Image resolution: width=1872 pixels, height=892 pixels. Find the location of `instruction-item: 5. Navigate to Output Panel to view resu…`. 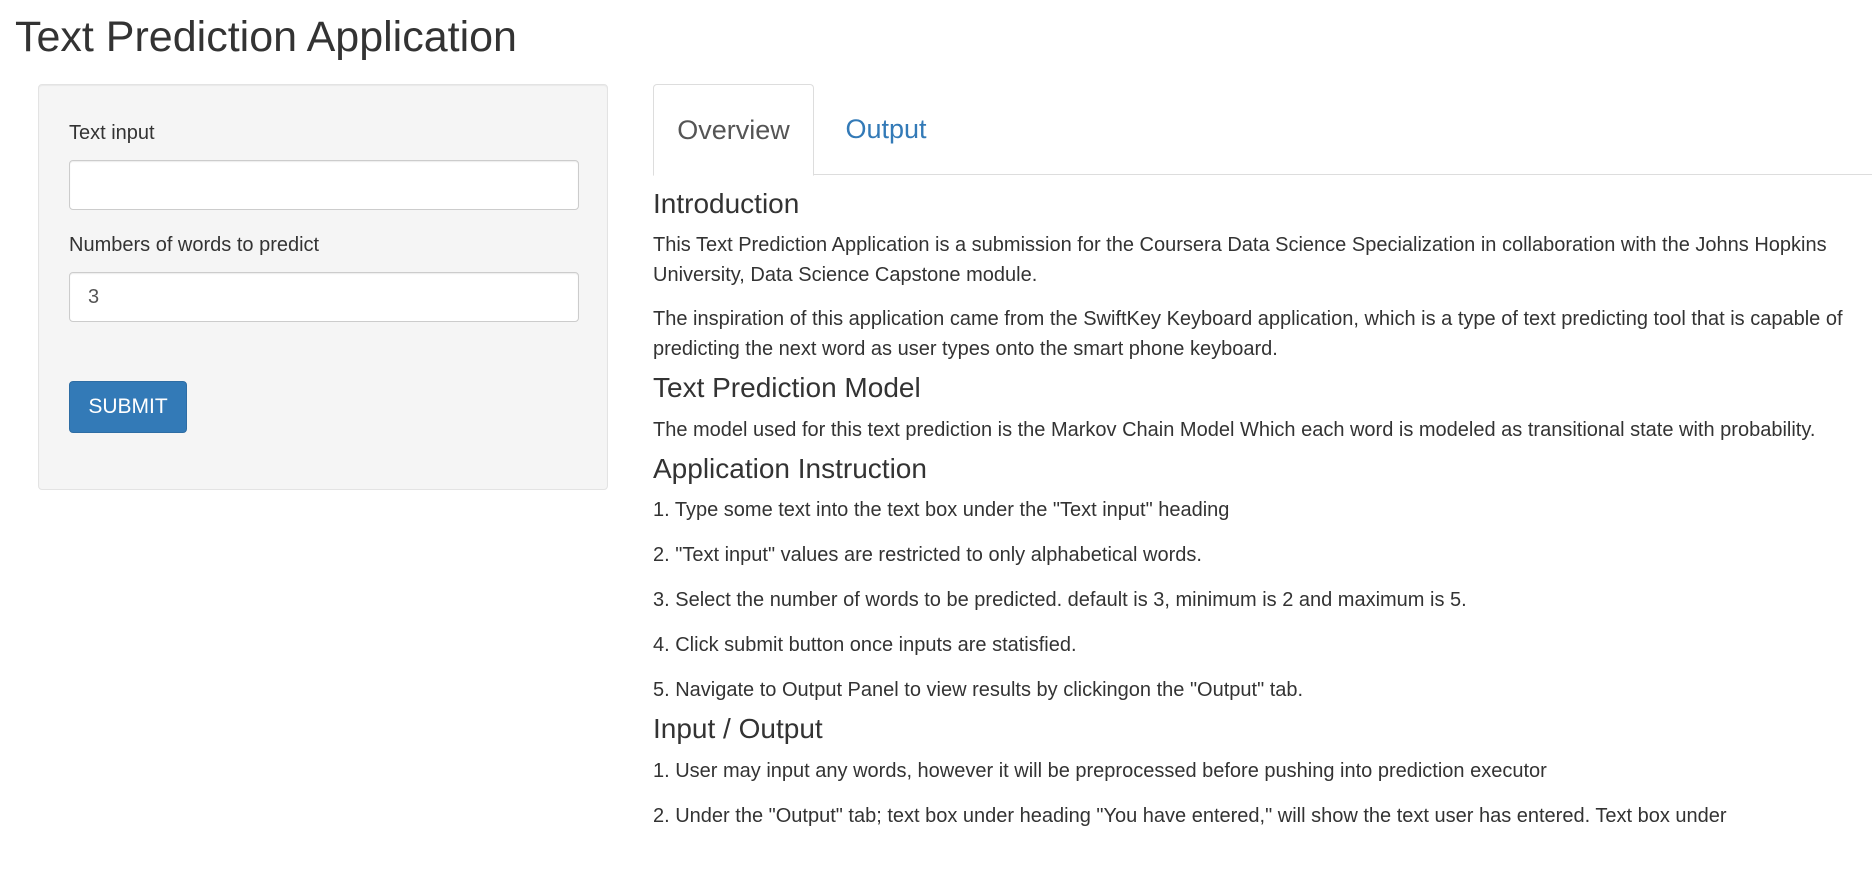

instruction-item: 5. Navigate to Output Panel to view resu… is located at coordinates (978, 690).